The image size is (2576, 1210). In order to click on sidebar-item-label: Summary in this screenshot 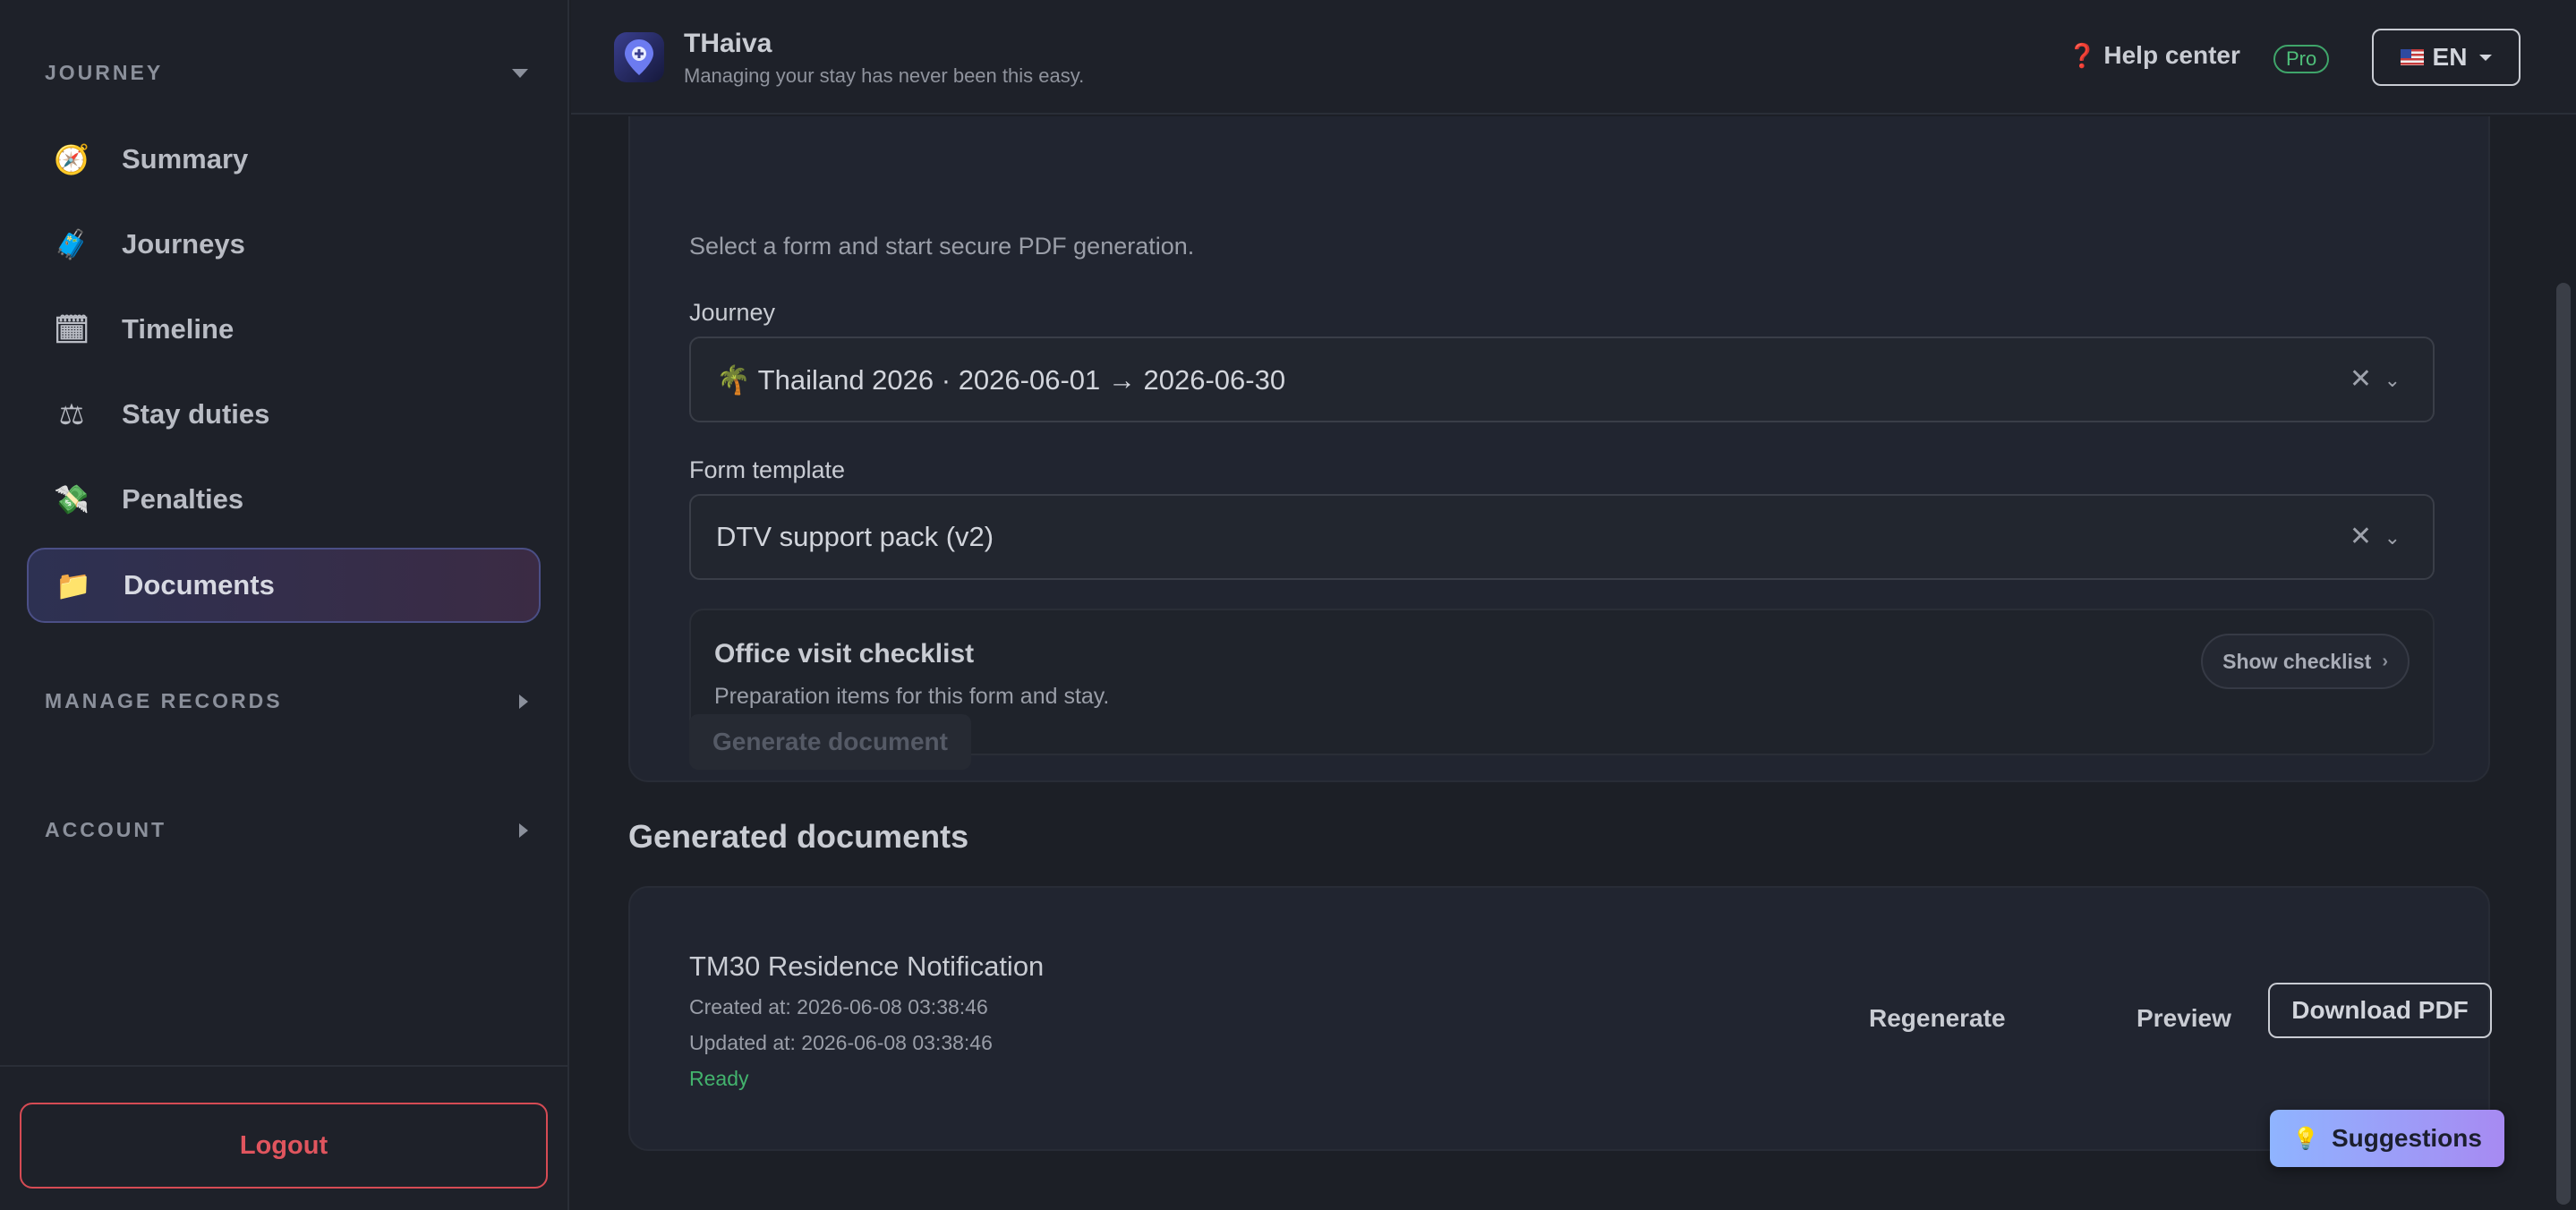, I will do `click(185, 159)`.